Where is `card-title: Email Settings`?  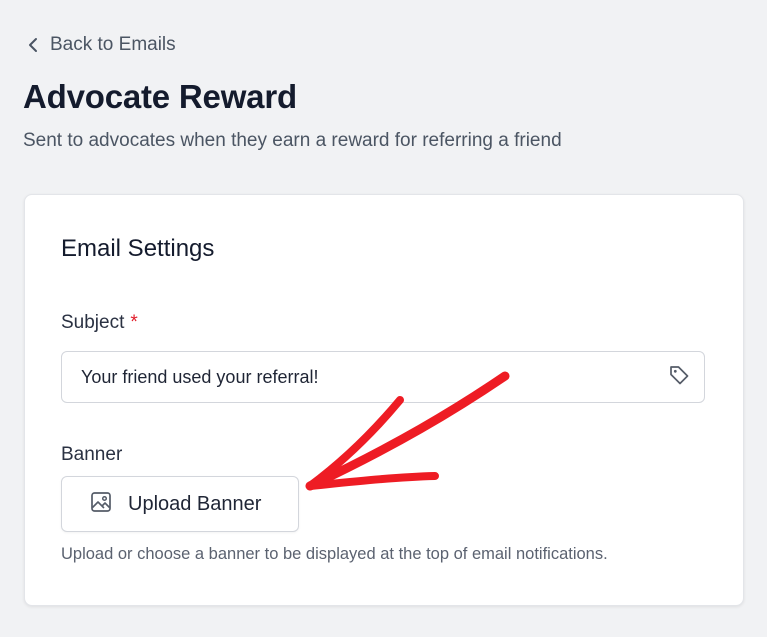
card-title: Email Settings is located at coordinates (138, 248).